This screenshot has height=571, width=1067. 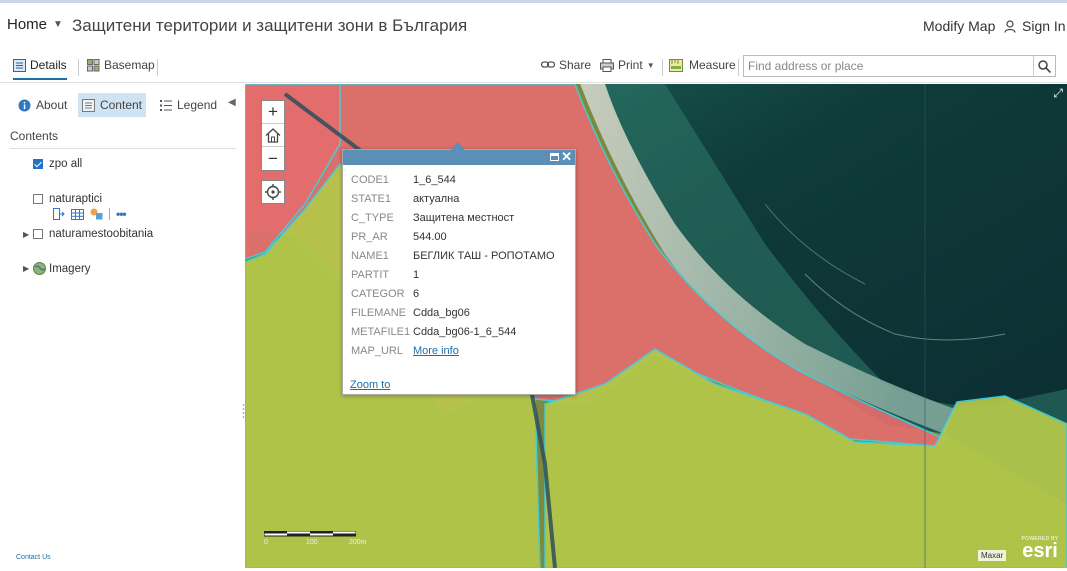 What do you see at coordinates (379, 313) in the screenshot?
I see `attribute-key: FILEMANE` at bounding box center [379, 313].